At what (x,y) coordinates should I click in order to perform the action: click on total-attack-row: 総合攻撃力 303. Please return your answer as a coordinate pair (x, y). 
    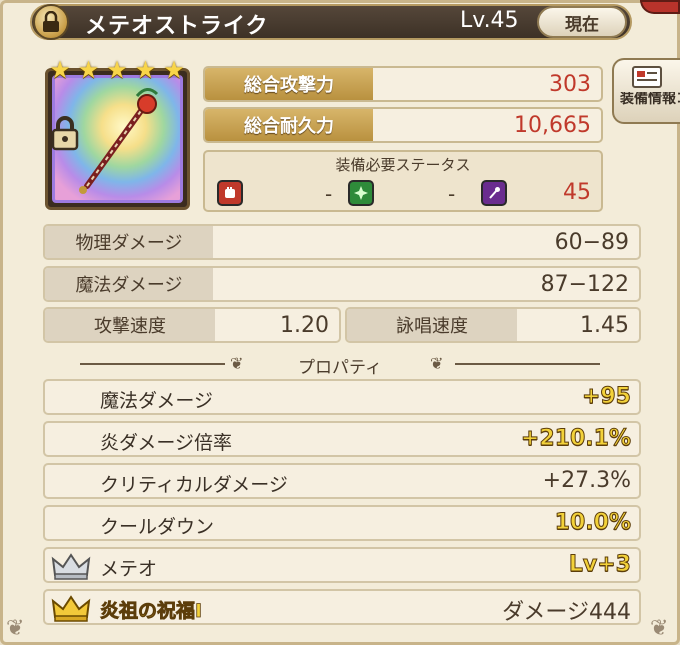
    Looking at the image, I should click on (403, 84).